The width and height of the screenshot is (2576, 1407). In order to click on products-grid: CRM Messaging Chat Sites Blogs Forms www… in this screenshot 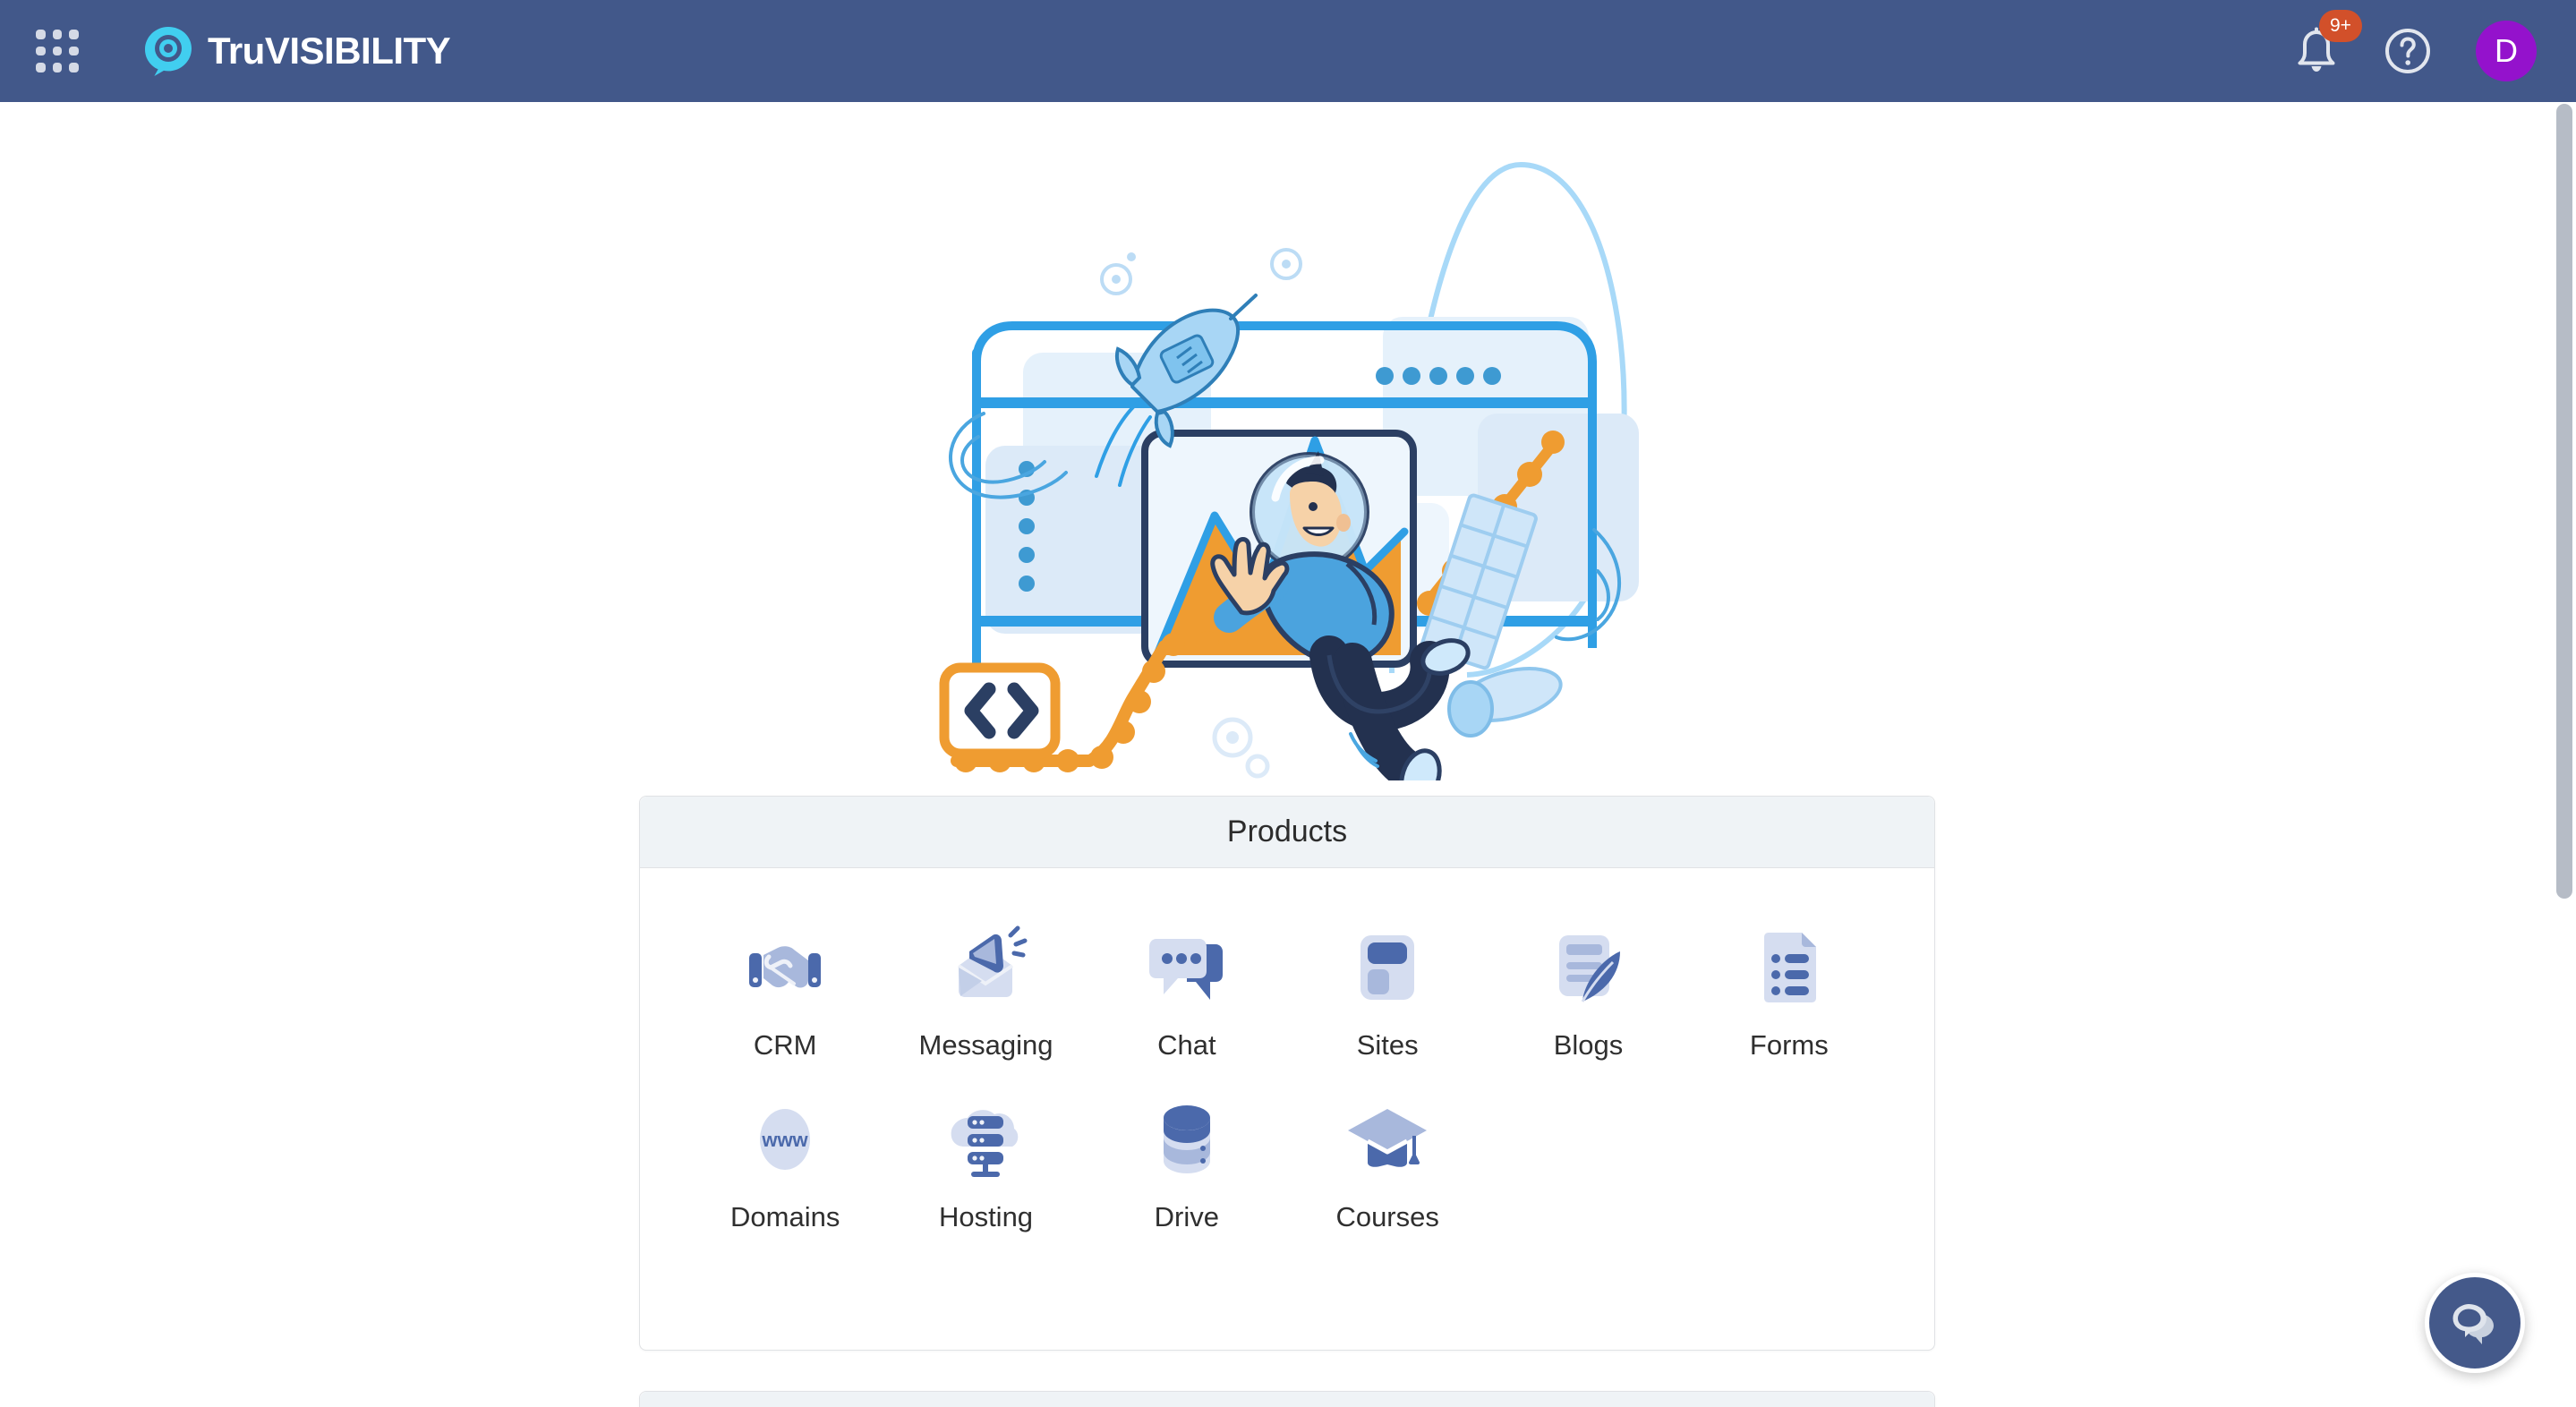, I will do `click(1287, 1076)`.